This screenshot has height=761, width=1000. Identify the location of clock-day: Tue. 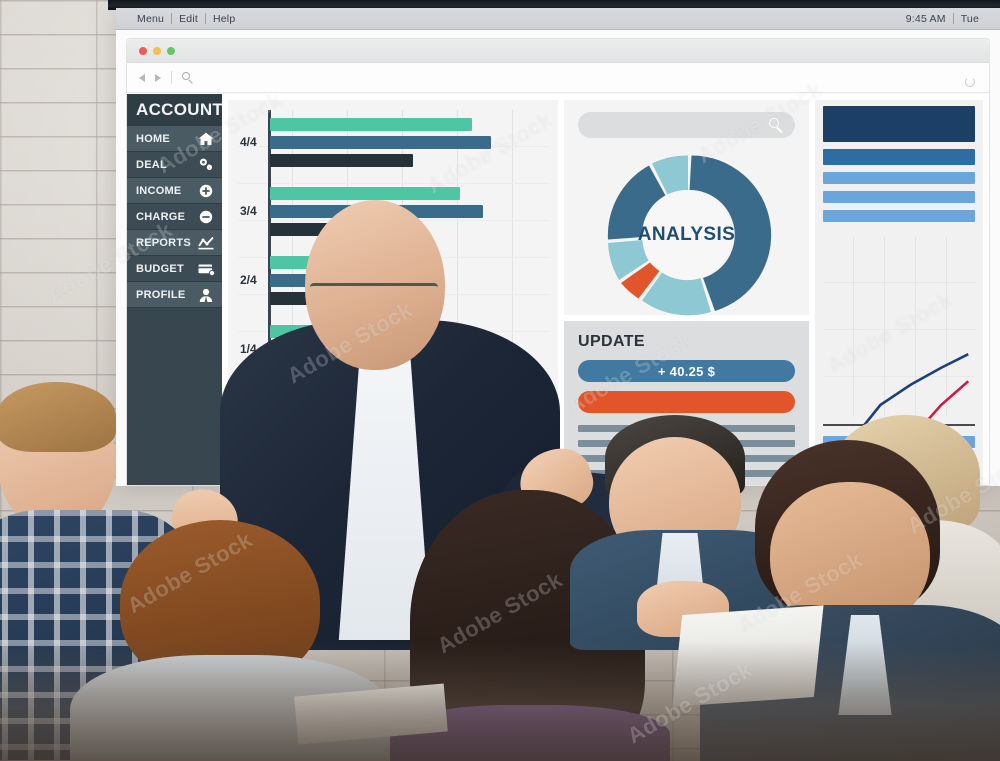
(969, 18).